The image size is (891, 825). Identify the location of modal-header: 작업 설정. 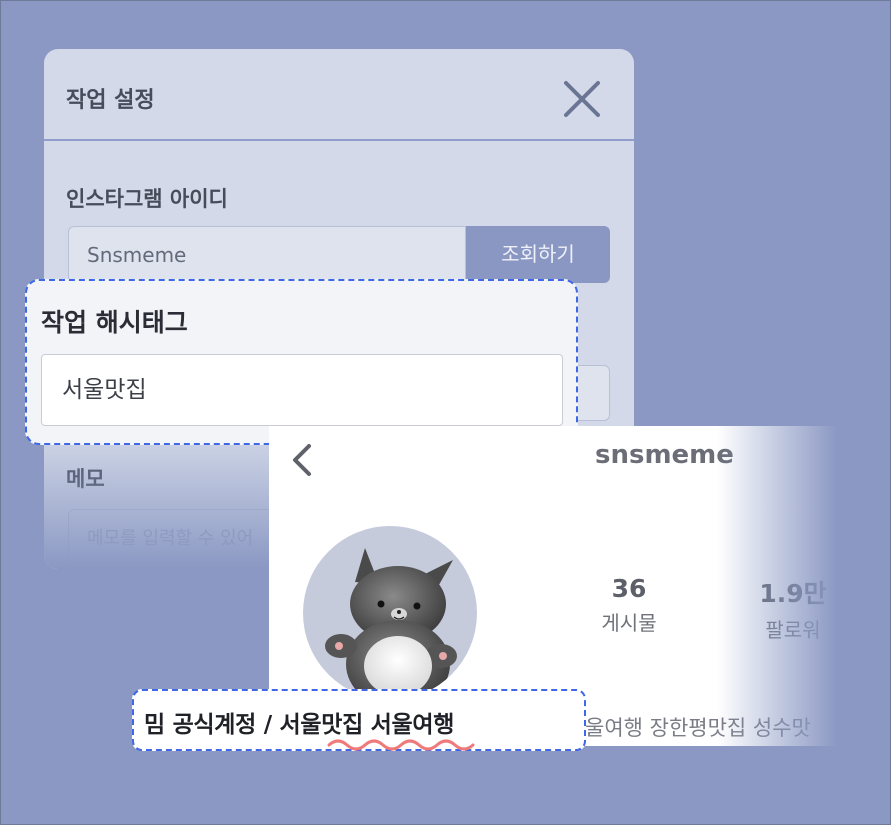
(339, 95).